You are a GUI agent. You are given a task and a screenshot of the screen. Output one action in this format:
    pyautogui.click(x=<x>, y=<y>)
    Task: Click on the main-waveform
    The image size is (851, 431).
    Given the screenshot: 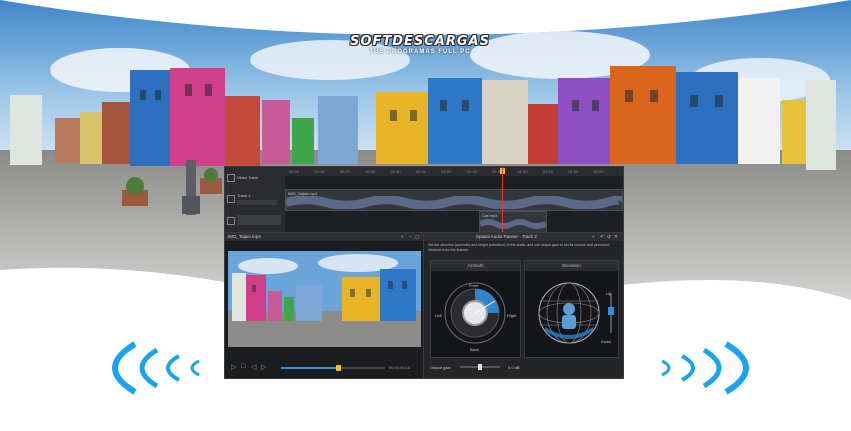 What is the action you would take?
    pyautogui.click(x=454, y=202)
    